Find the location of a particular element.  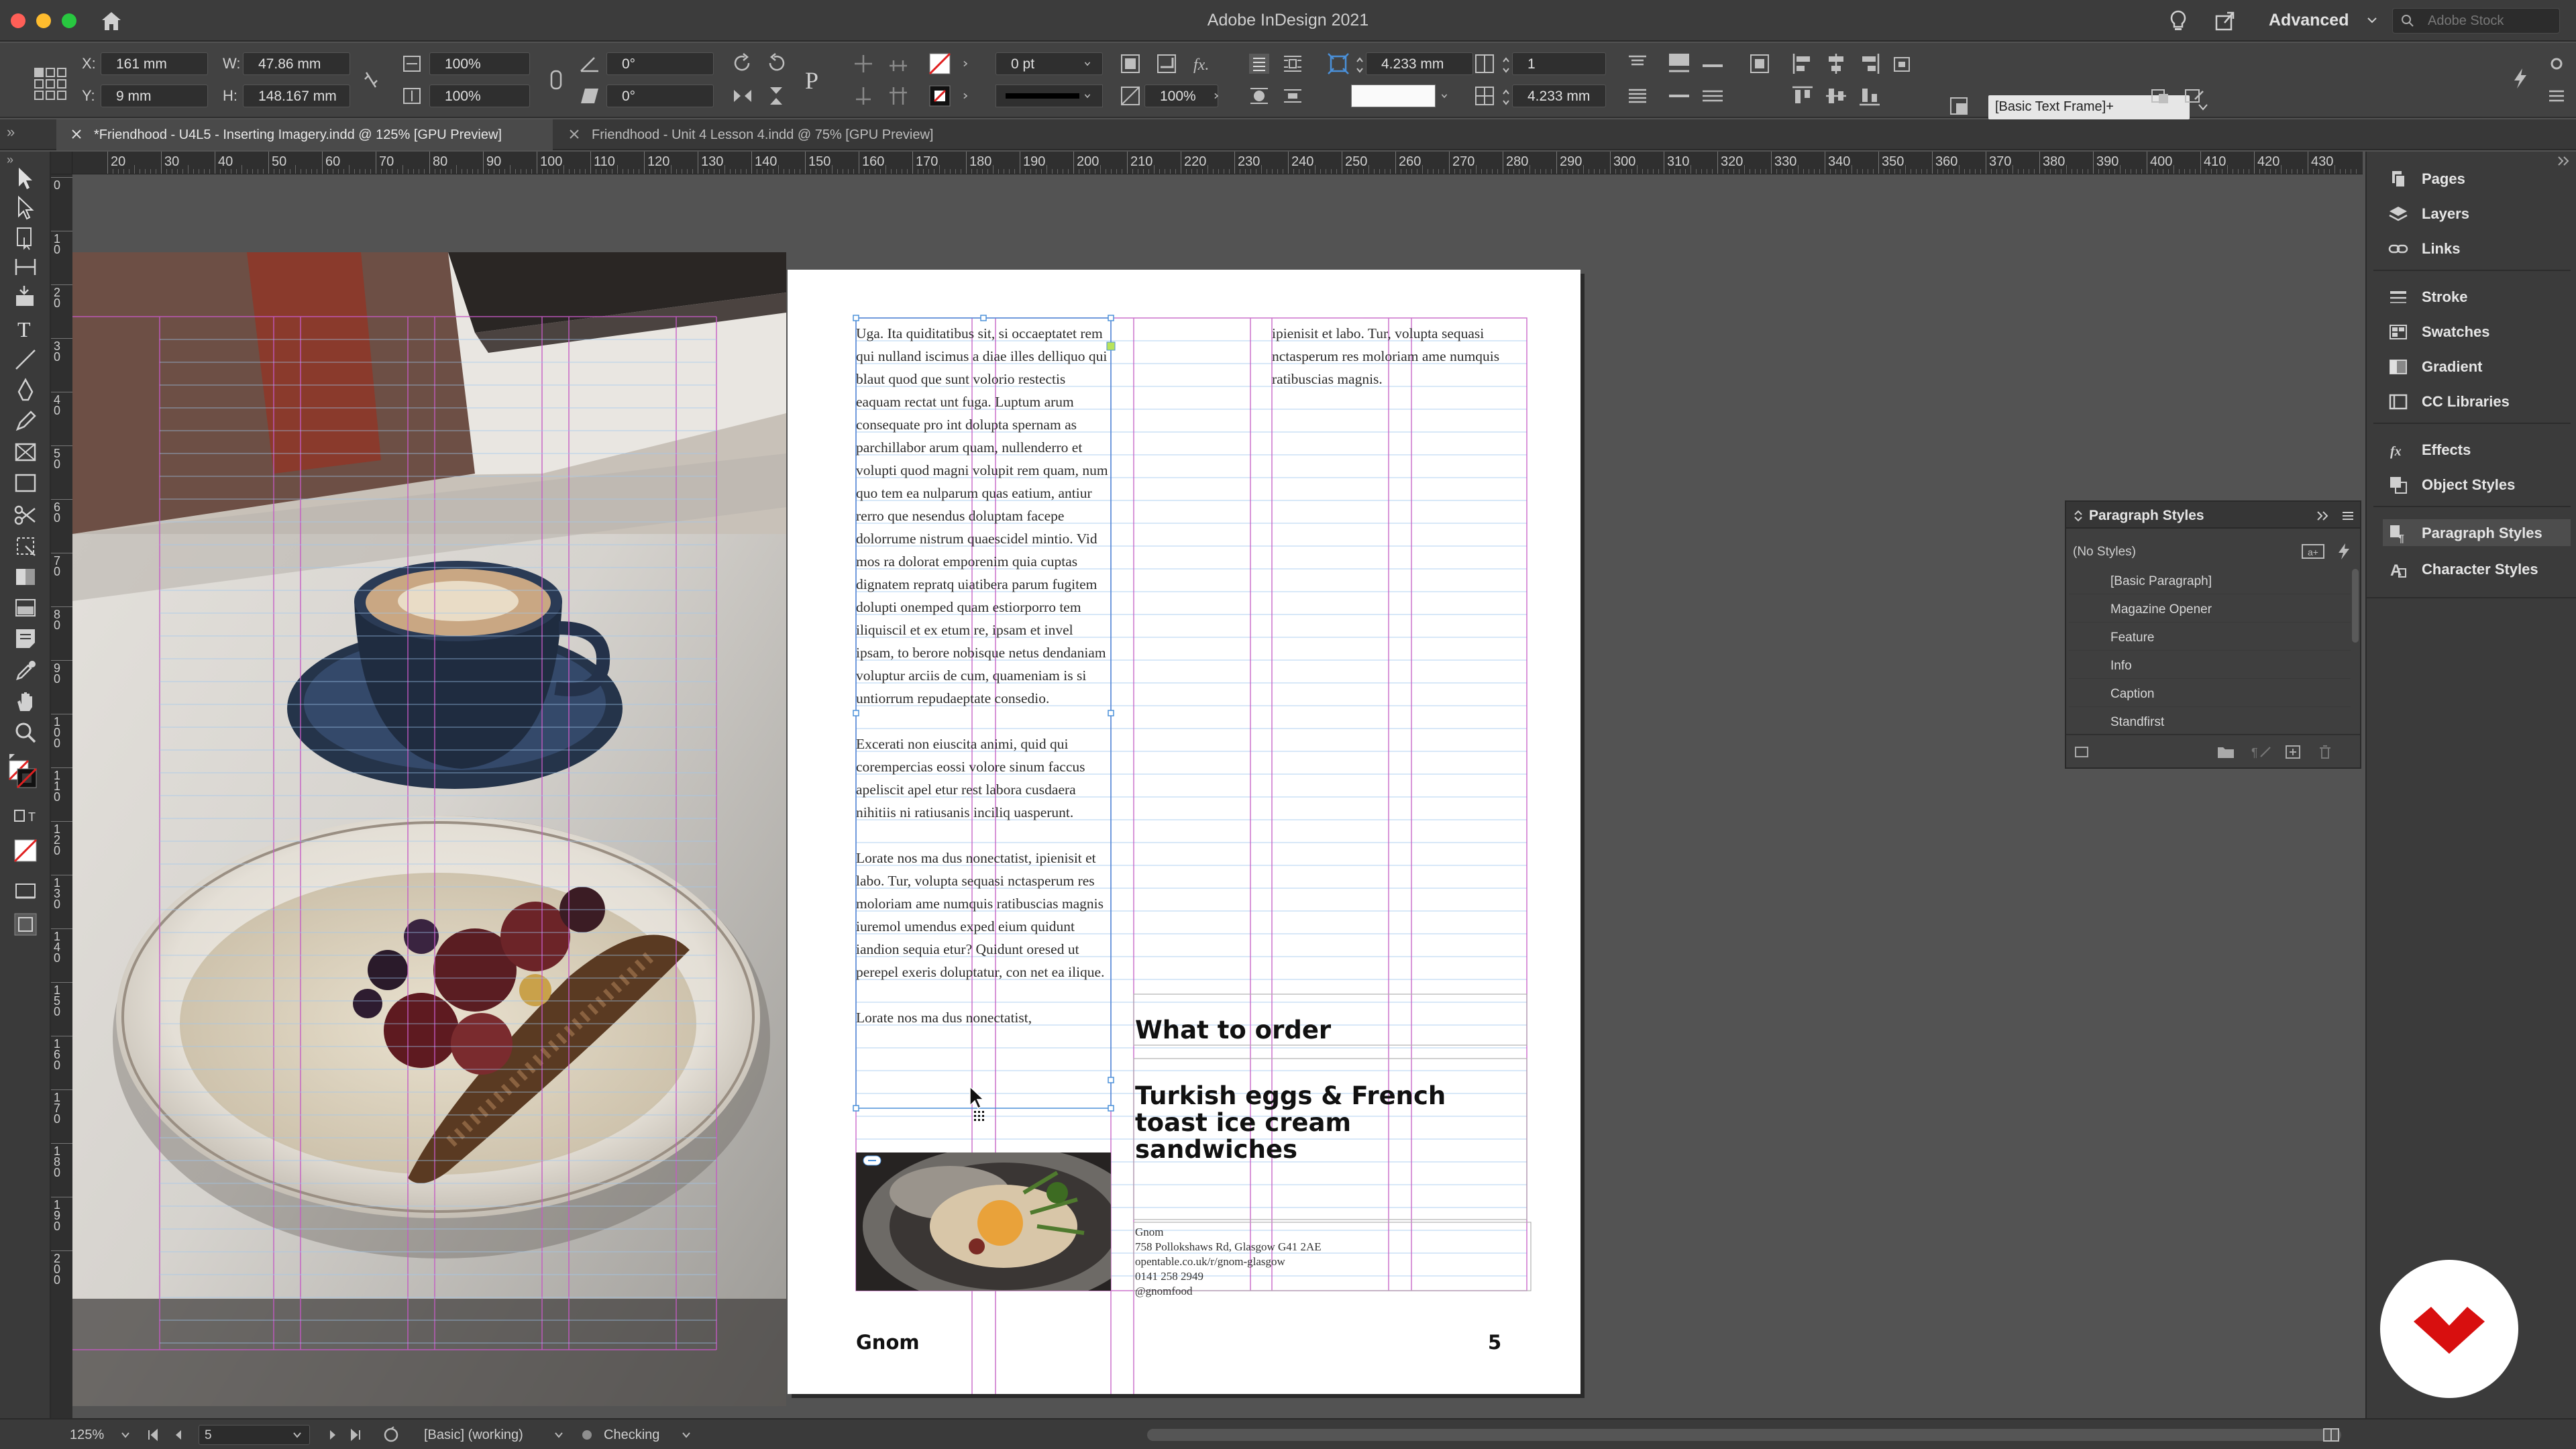

pen-tool-icon is located at coordinates (25, 390).